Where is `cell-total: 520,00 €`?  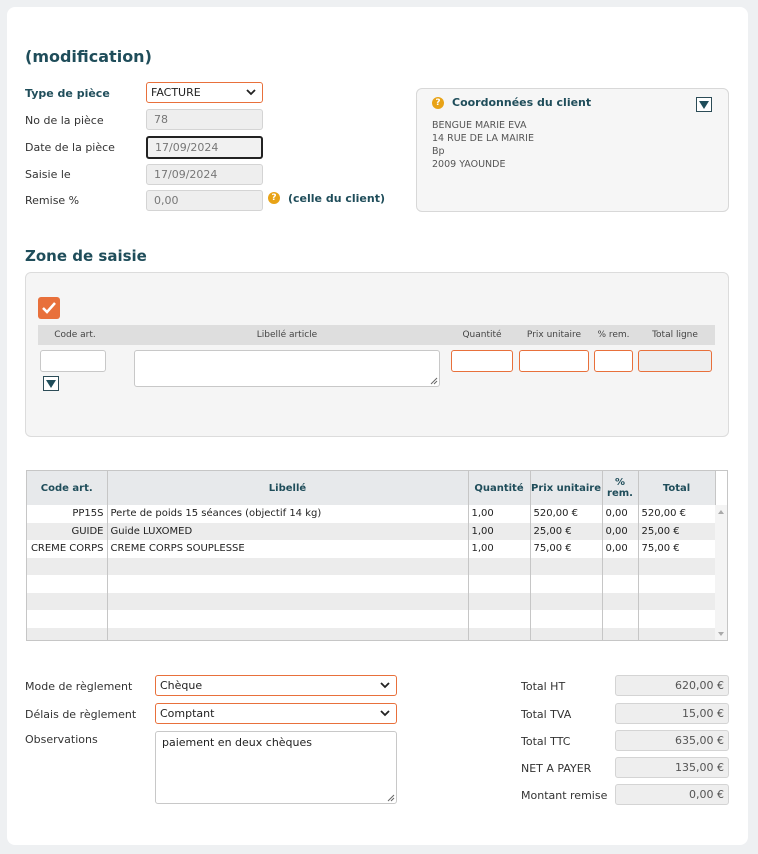 cell-total: 520,00 € is located at coordinates (677, 514).